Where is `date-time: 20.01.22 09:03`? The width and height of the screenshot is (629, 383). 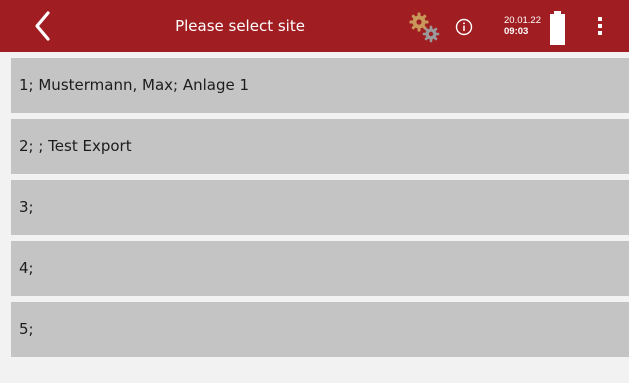 date-time: 20.01.22 09:03 is located at coordinates (529, 26).